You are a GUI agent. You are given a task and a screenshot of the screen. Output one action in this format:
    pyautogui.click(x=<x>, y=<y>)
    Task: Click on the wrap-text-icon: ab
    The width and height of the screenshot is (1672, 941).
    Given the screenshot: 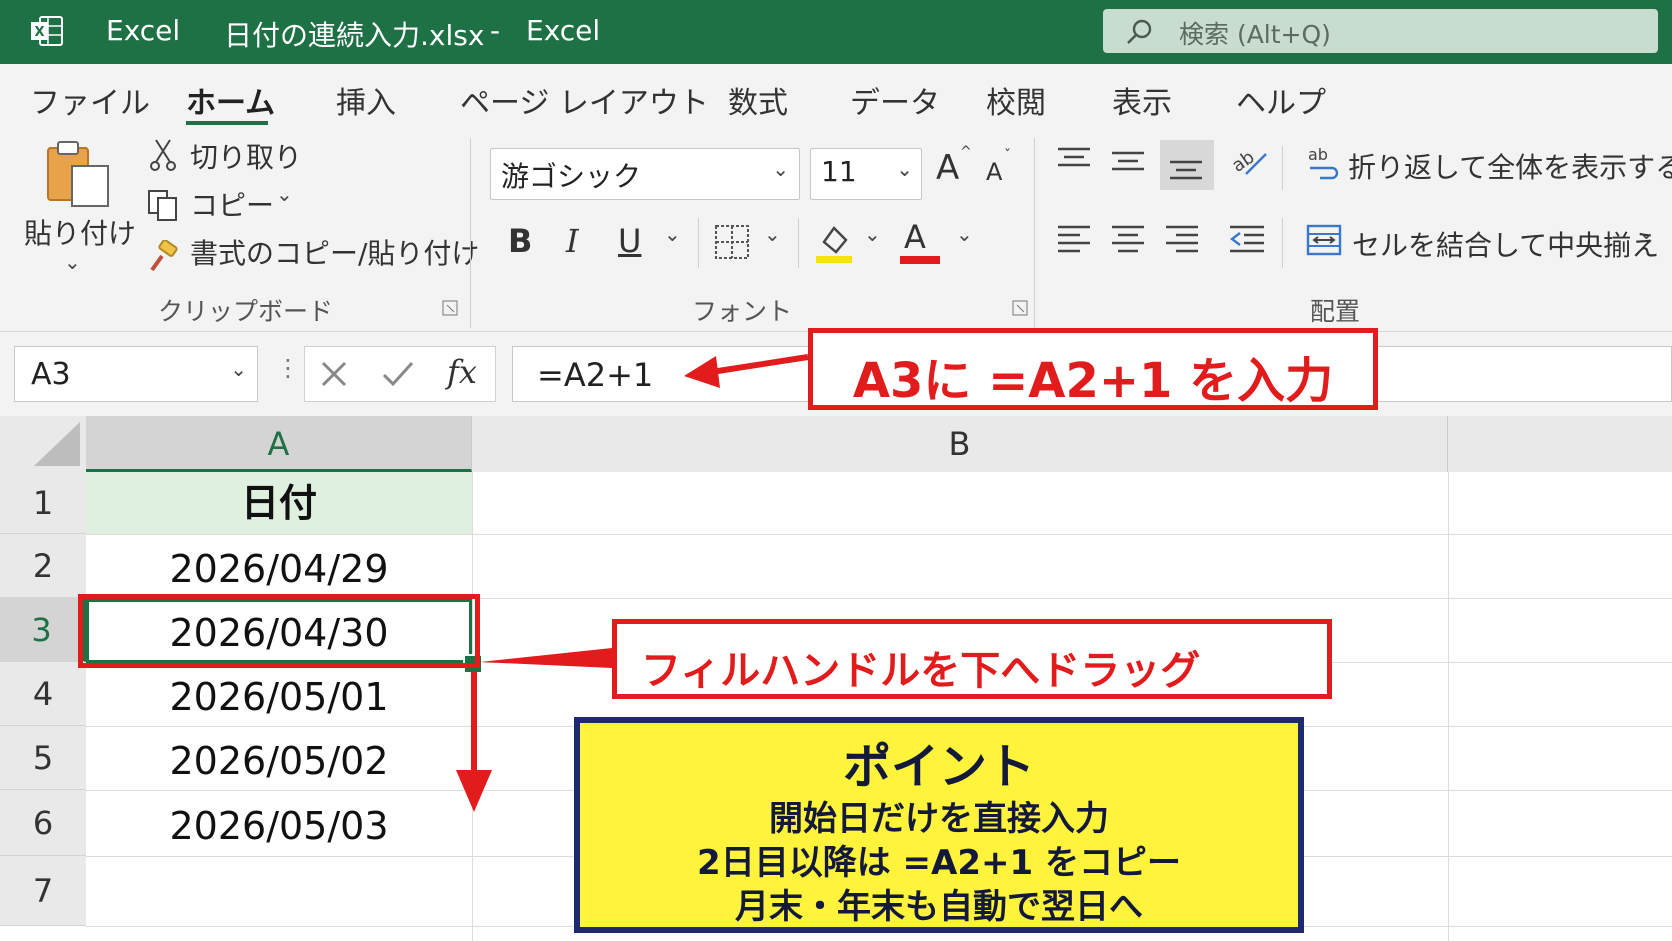 What is the action you would take?
    pyautogui.click(x=1323, y=162)
    